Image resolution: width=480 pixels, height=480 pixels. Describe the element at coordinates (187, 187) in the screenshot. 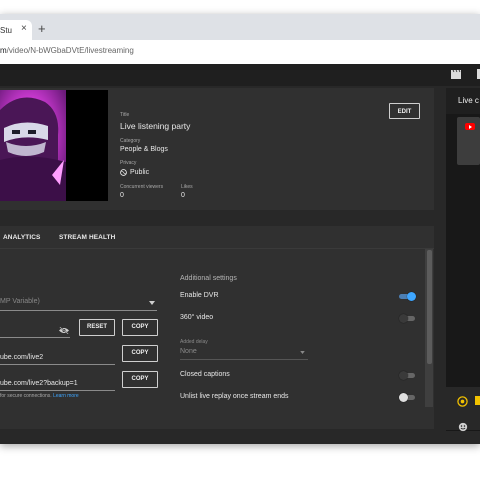

I see `likes-label: Likes` at that location.